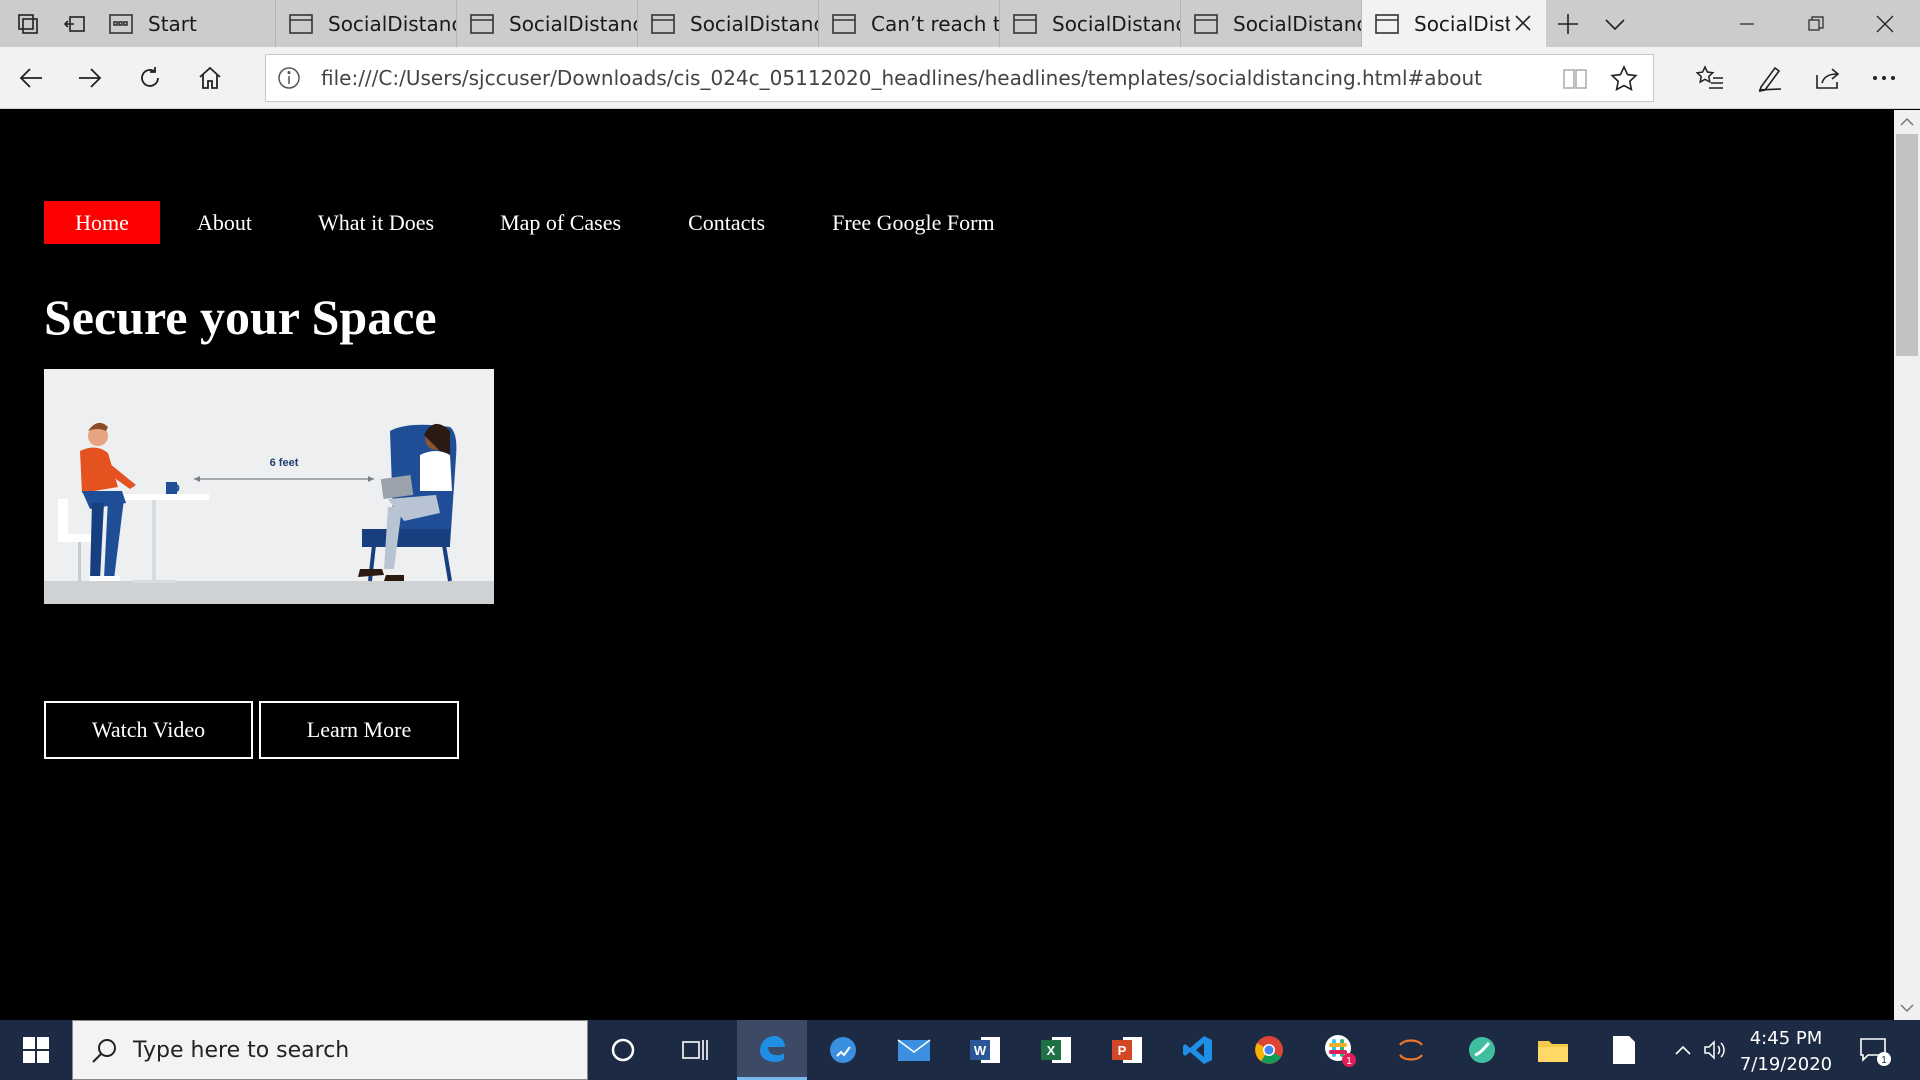 Image resolution: width=1920 pixels, height=1080 pixels. What do you see at coordinates (1875, 1050) in the screenshot?
I see `action-center-button: 1` at bounding box center [1875, 1050].